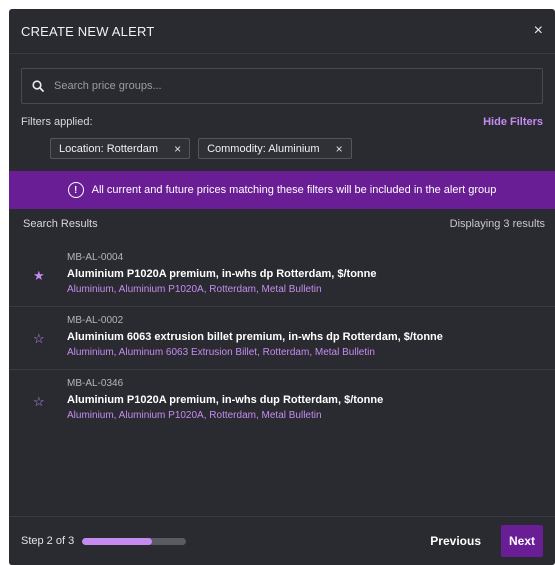 The width and height of the screenshot is (555, 565). What do you see at coordinates (95, 320) in the screenshot?
I see `price-code: MB-AL-0002` at bounding box center [95, 320].